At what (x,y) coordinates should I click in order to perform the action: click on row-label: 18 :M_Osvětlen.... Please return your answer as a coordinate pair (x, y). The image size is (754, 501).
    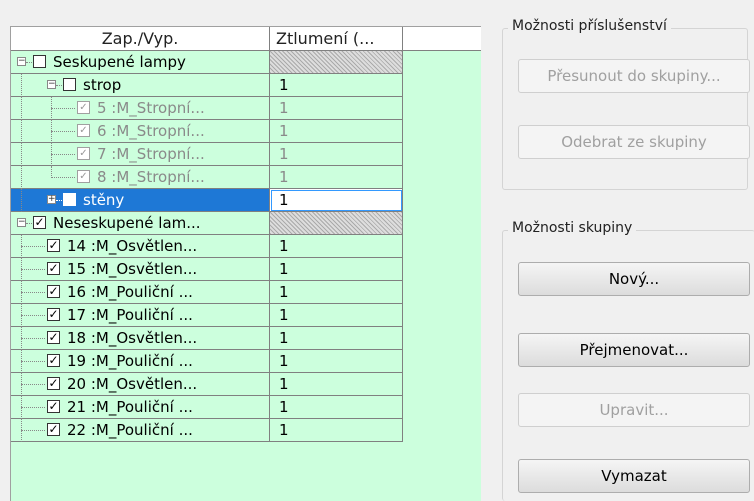
    Looking at the image, I should click on (132, 338).